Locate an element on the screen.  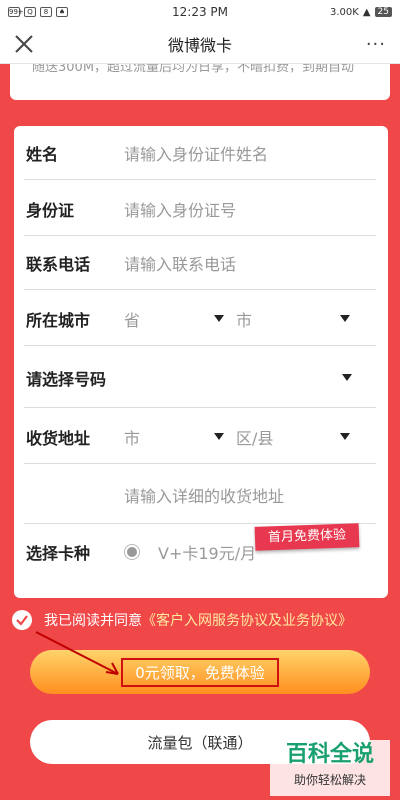
district-value: 区/县 is located at coordinates (255, 438).